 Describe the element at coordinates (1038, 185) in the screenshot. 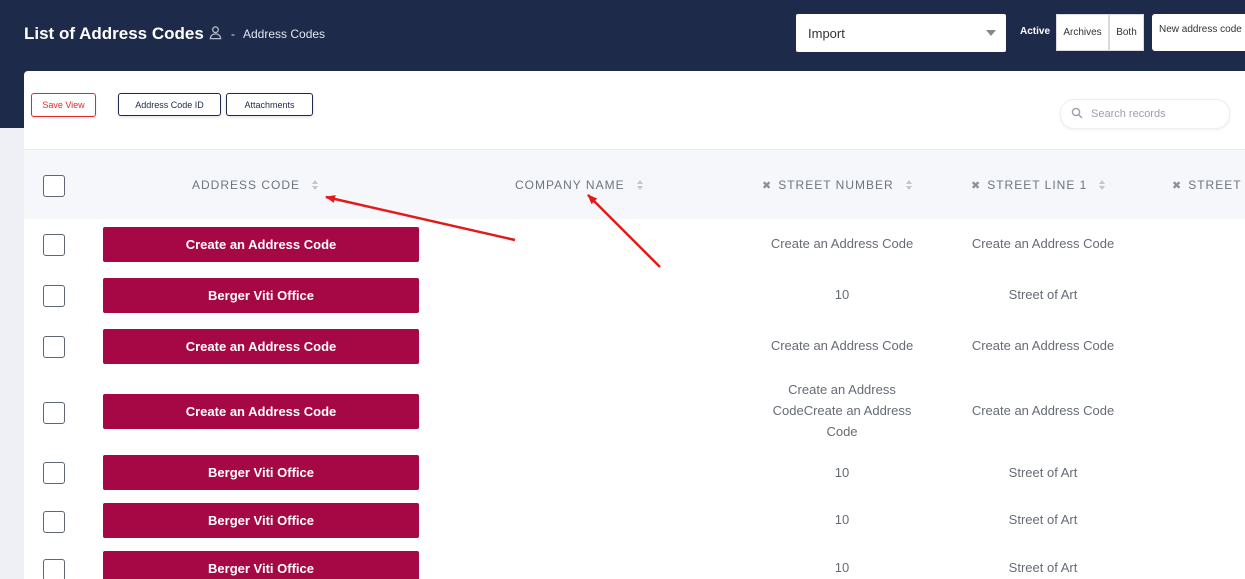

I see `column-header-street-line-1: ✖ STREET LINE 1` at that location.